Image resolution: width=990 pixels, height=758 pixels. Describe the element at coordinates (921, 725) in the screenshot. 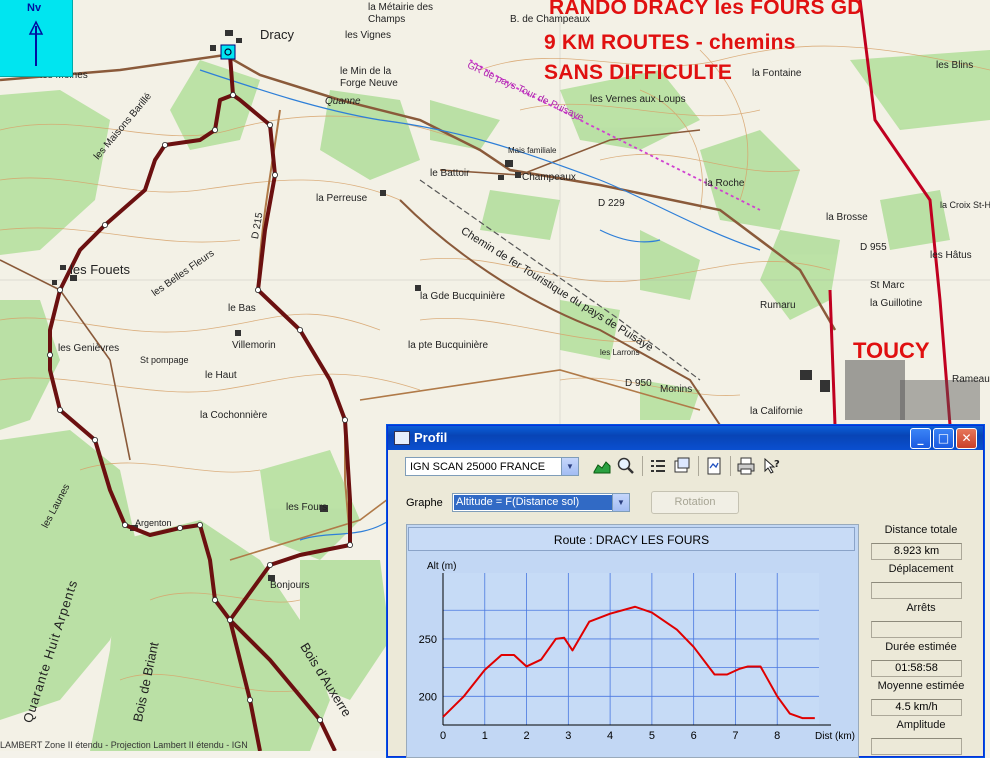

I see `stat-label-amplitude: Amplitude` at that location.